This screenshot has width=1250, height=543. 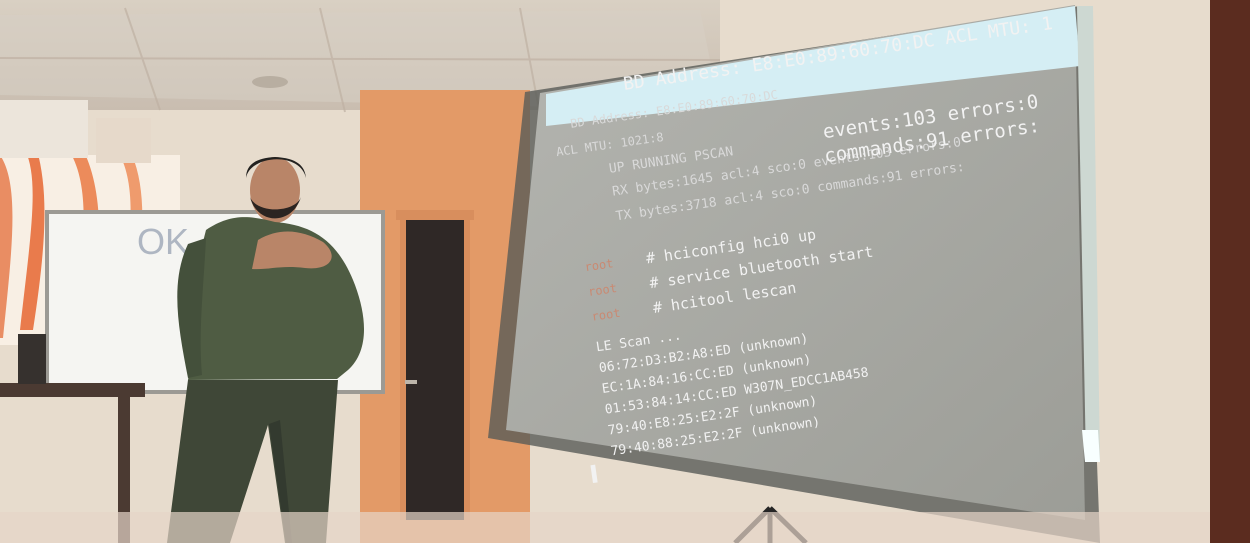 What do you see at coordinates (1230, 271) in the screenshot?
I see `right-wall-edge` at bounding box center [1230, 271].